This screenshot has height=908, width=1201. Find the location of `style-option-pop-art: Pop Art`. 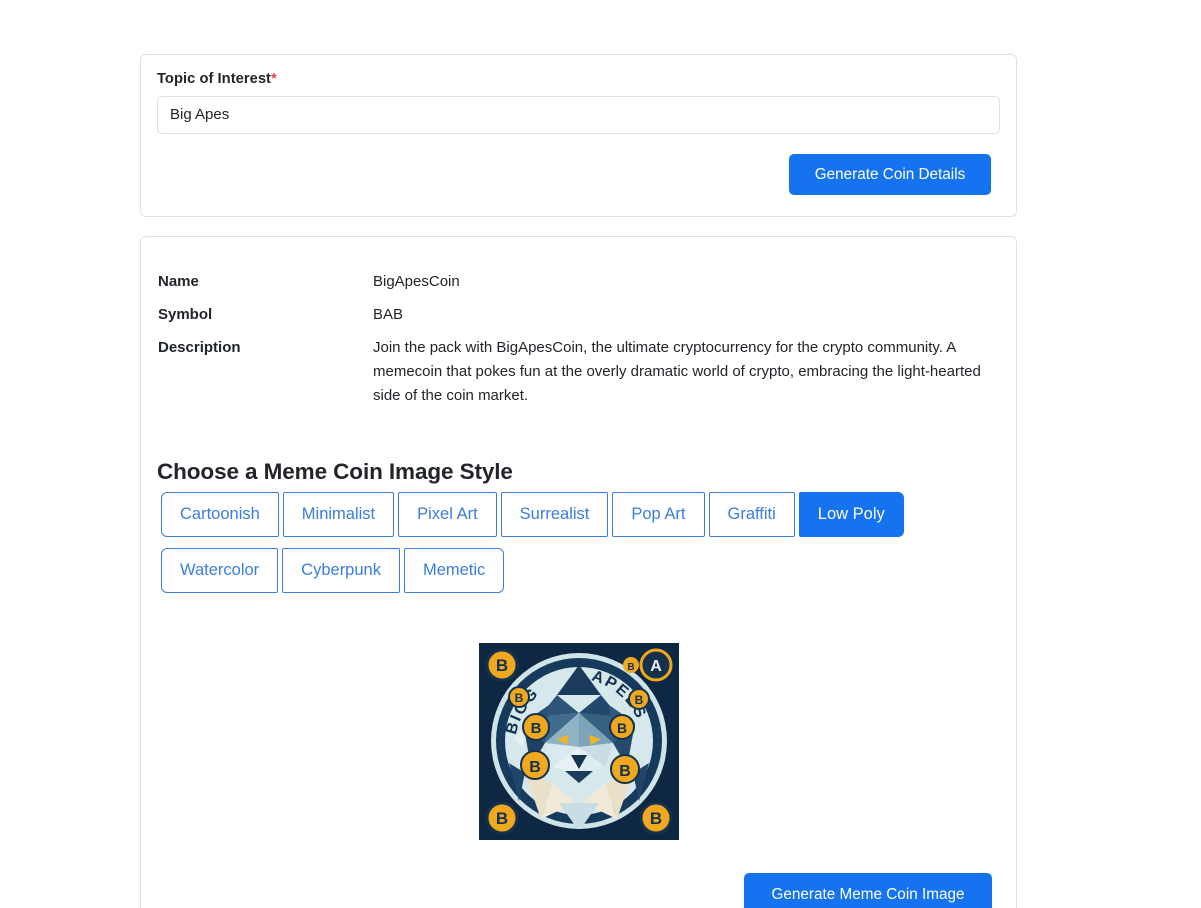

style-option-pop-art: Pop Art is located at coordinates (658, 514).